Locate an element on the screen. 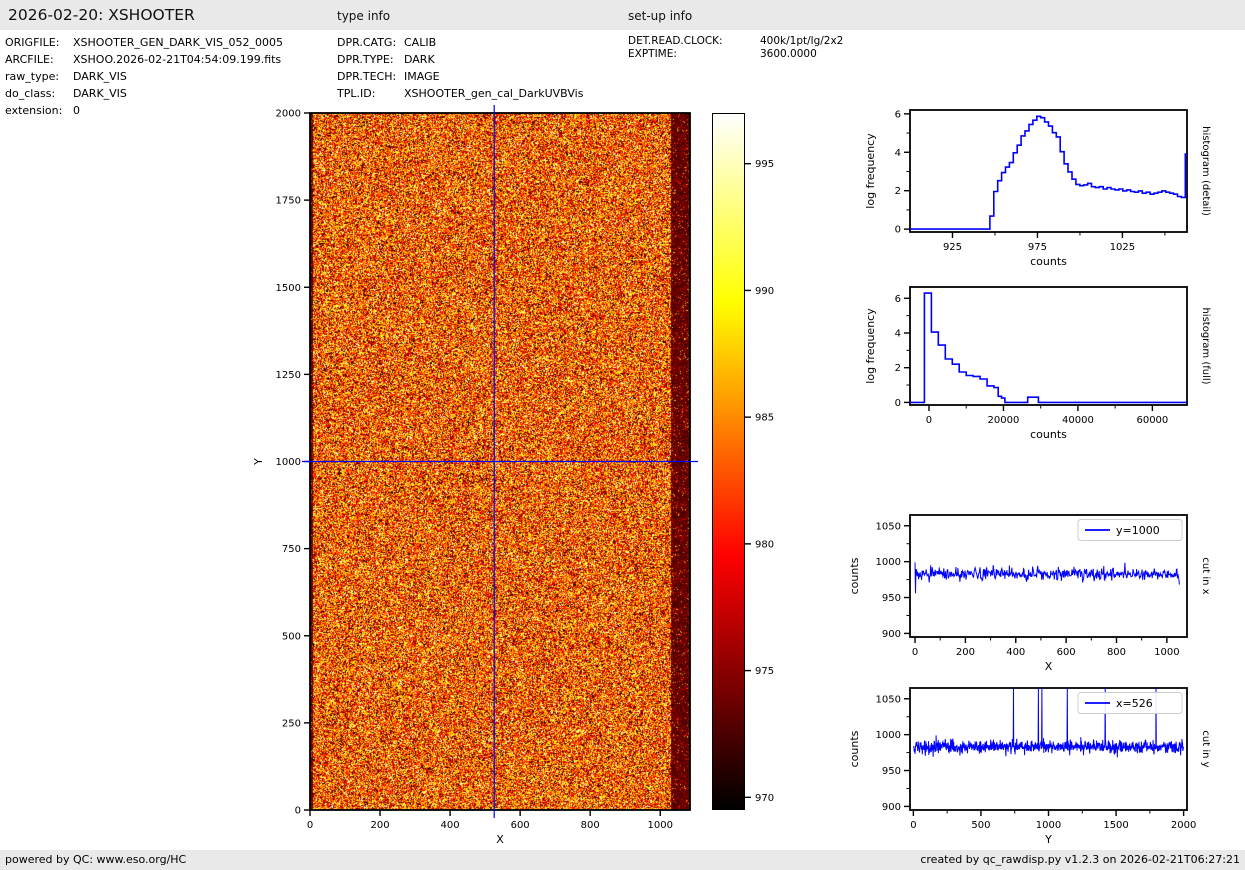  colorbar-tick-label: 995 is located at coordinates (764, 164).